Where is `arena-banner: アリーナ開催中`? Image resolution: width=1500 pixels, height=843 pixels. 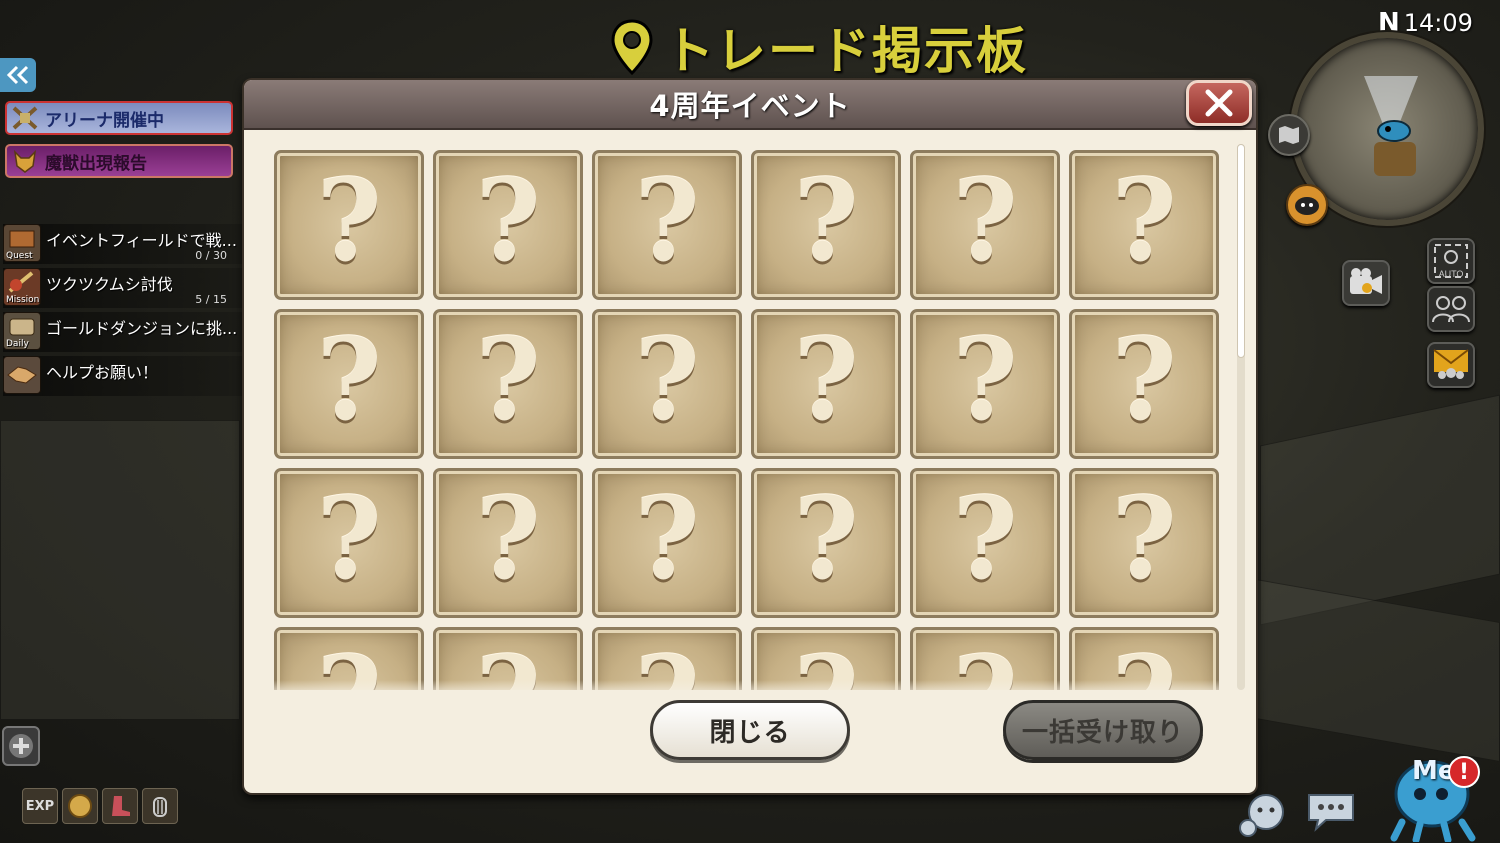
arena-banner: アリーナ開催中 is located at coordinates (119, 118).